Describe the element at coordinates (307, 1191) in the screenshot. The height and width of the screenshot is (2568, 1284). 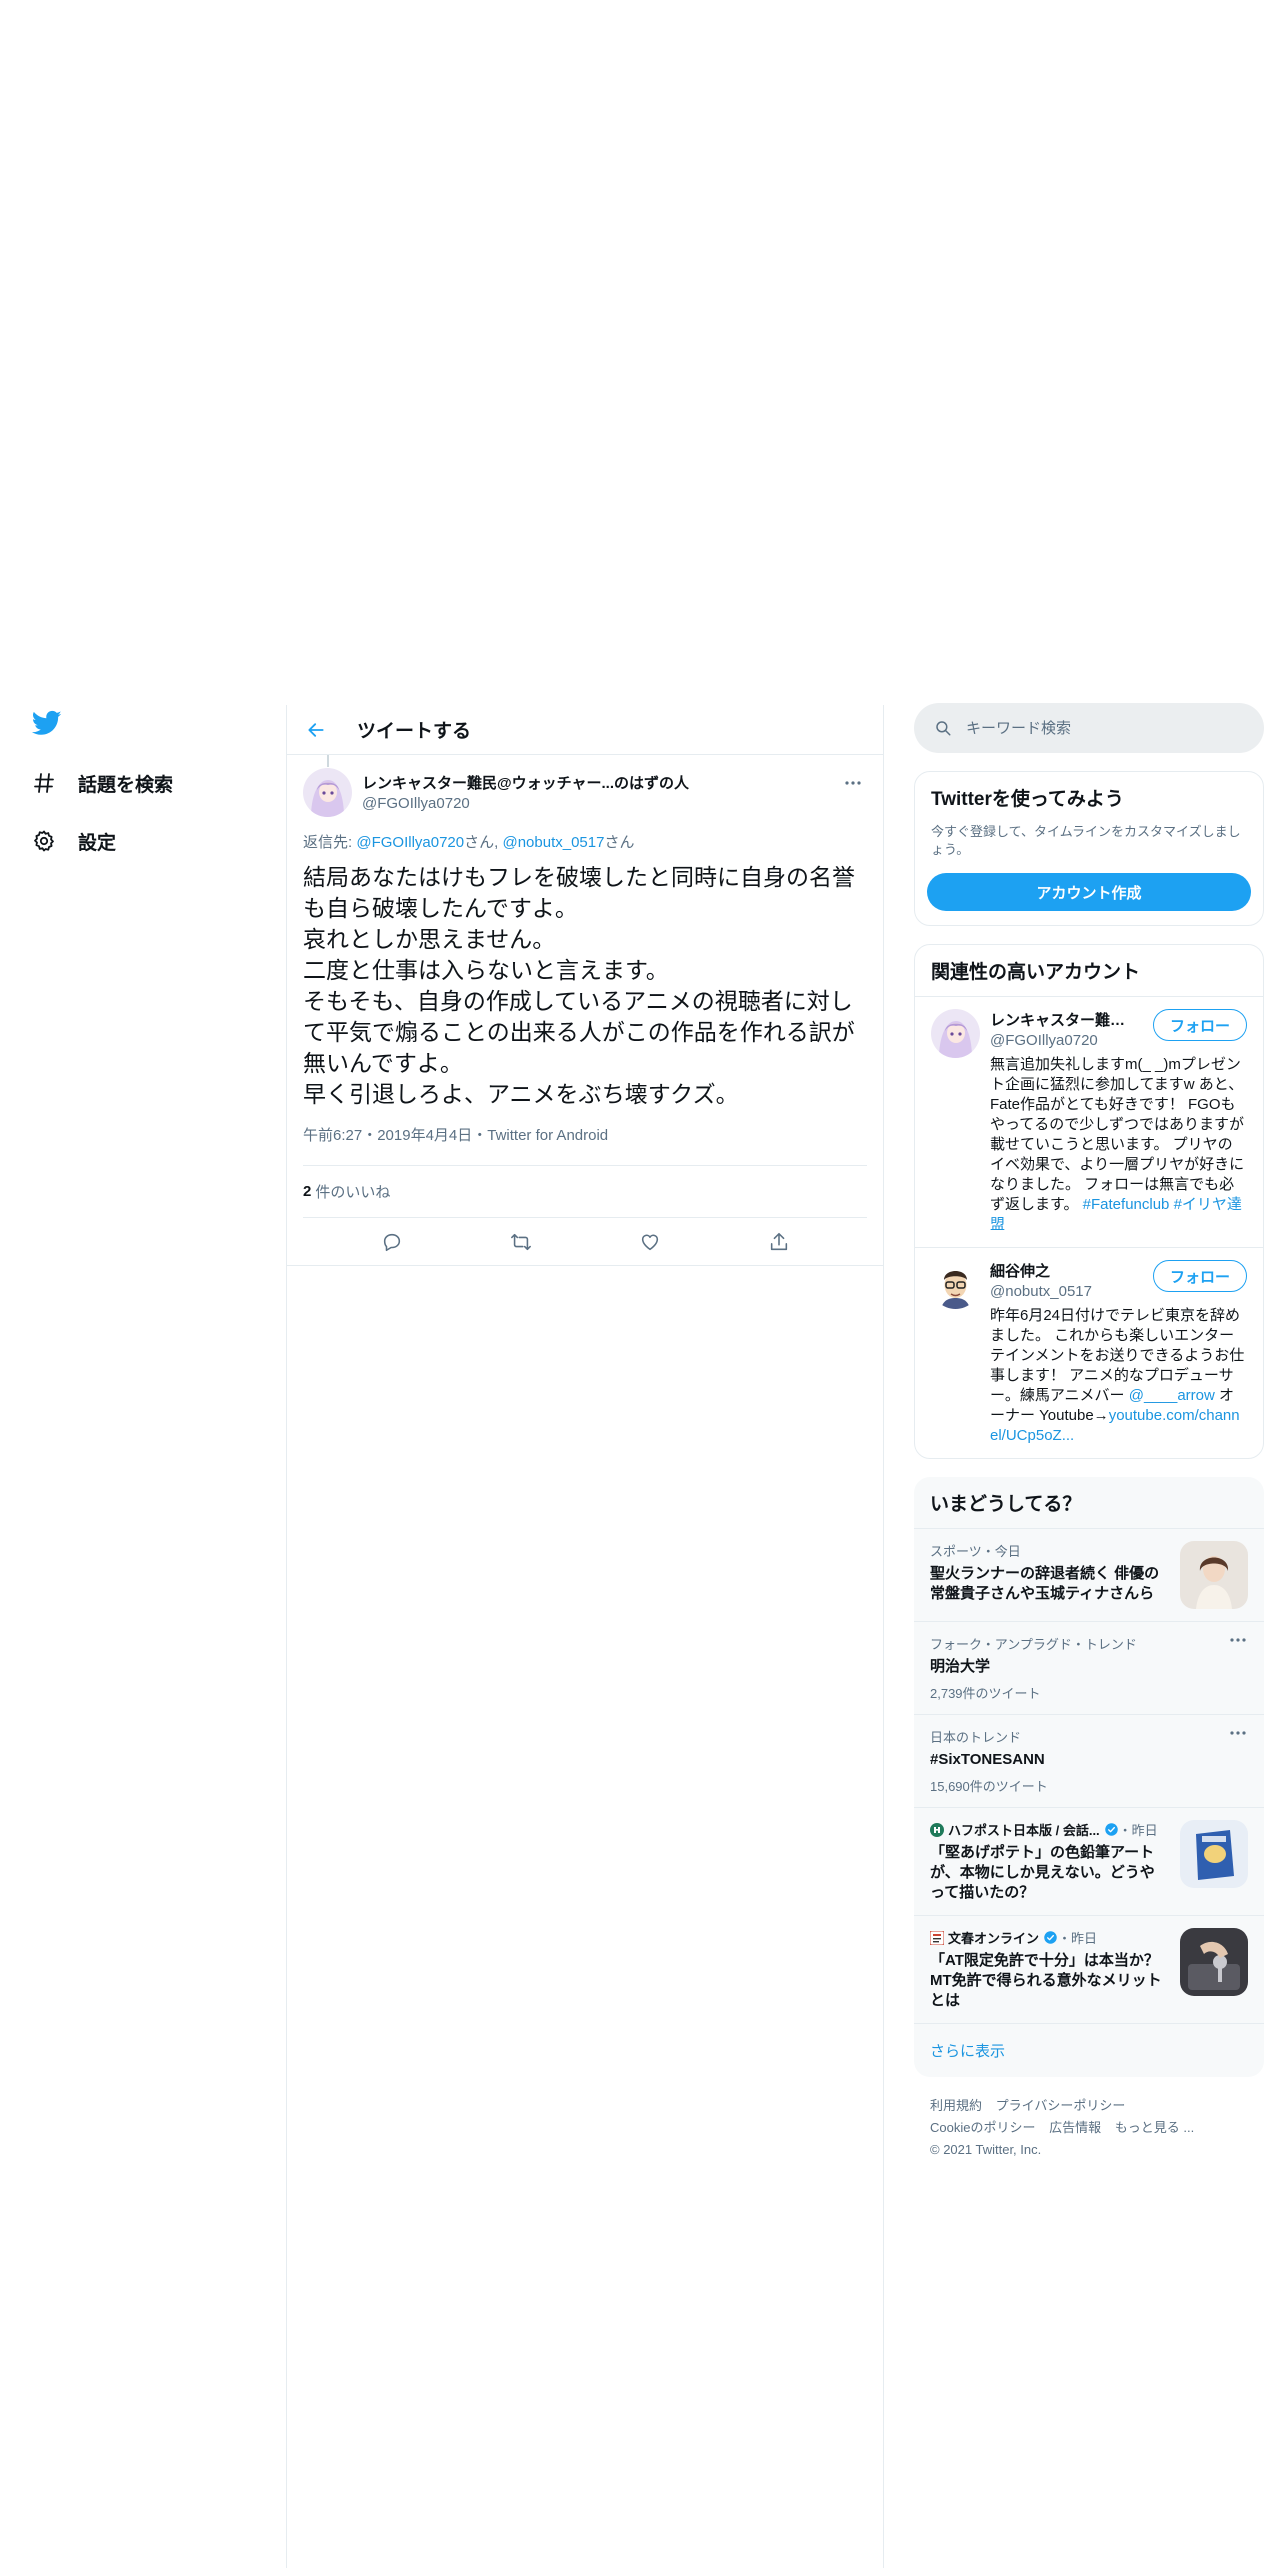
I see `likes-count: 2` at that location.